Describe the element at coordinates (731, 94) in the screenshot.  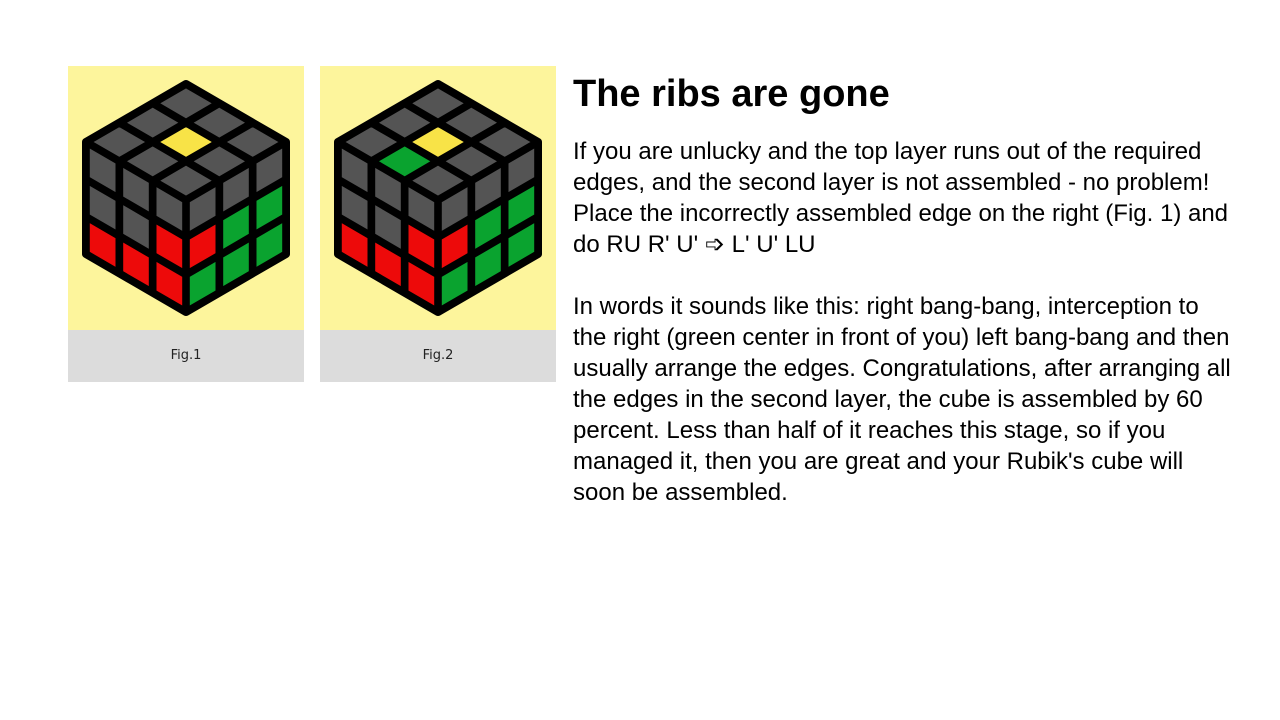
I see `article-title: The ribs are gone` at that location.